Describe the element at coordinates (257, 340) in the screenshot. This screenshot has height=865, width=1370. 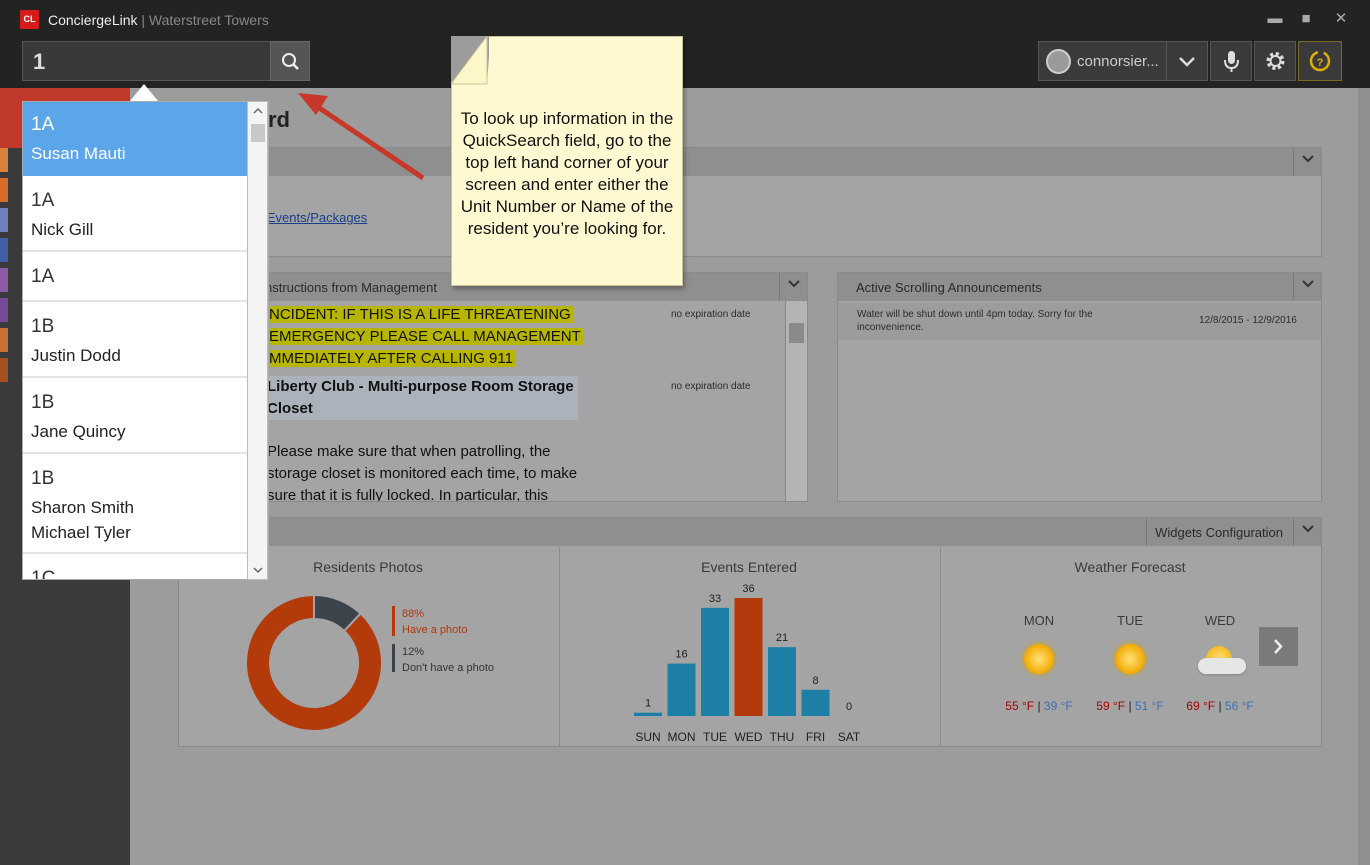
I see `results-scrollbar` at that location.